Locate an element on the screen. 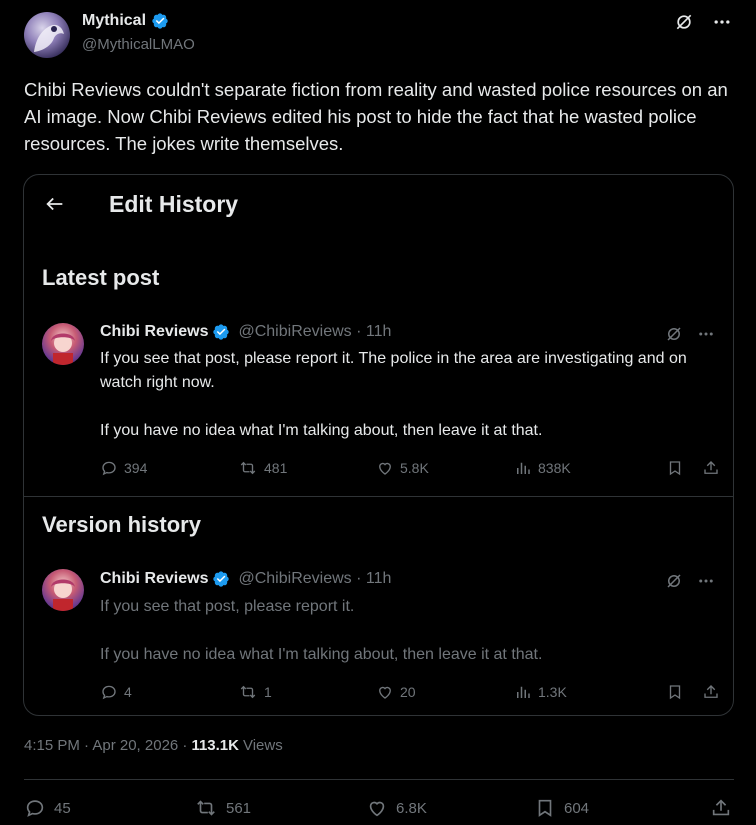  author-name: Mythical is located at coordinates (125, 21).